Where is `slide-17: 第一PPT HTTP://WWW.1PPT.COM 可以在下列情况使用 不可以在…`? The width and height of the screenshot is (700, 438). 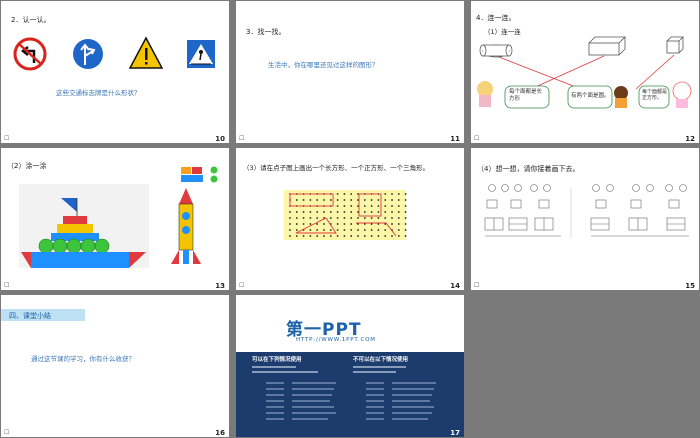
slide-17: 第一PPT HTTP://WWW.1PPT.COM 可以在下列情况使用 不可以在… is located at coordinates (350, 366).